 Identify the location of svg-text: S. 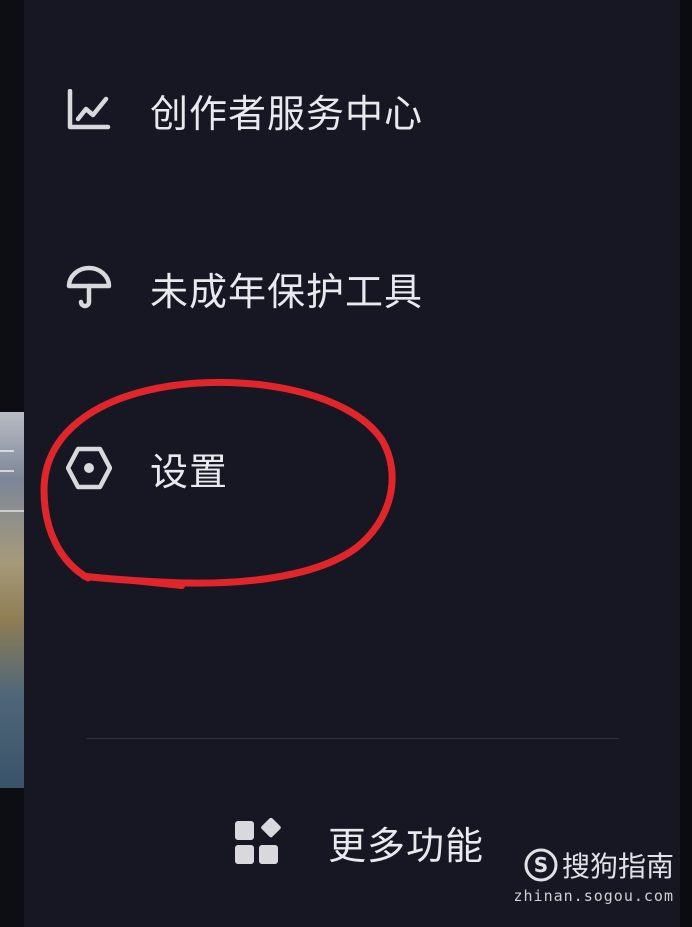
(541, 865).